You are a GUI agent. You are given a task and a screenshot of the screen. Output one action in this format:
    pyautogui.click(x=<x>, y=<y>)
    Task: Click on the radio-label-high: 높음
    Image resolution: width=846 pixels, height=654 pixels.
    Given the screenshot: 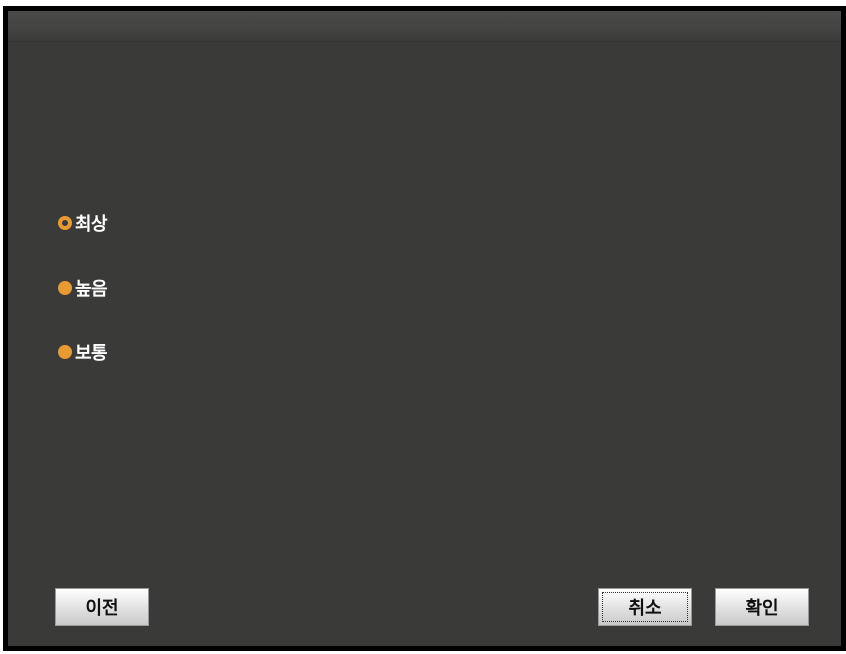 What is the action you would take?
    pyautogui.click(x=91, y=289)
    